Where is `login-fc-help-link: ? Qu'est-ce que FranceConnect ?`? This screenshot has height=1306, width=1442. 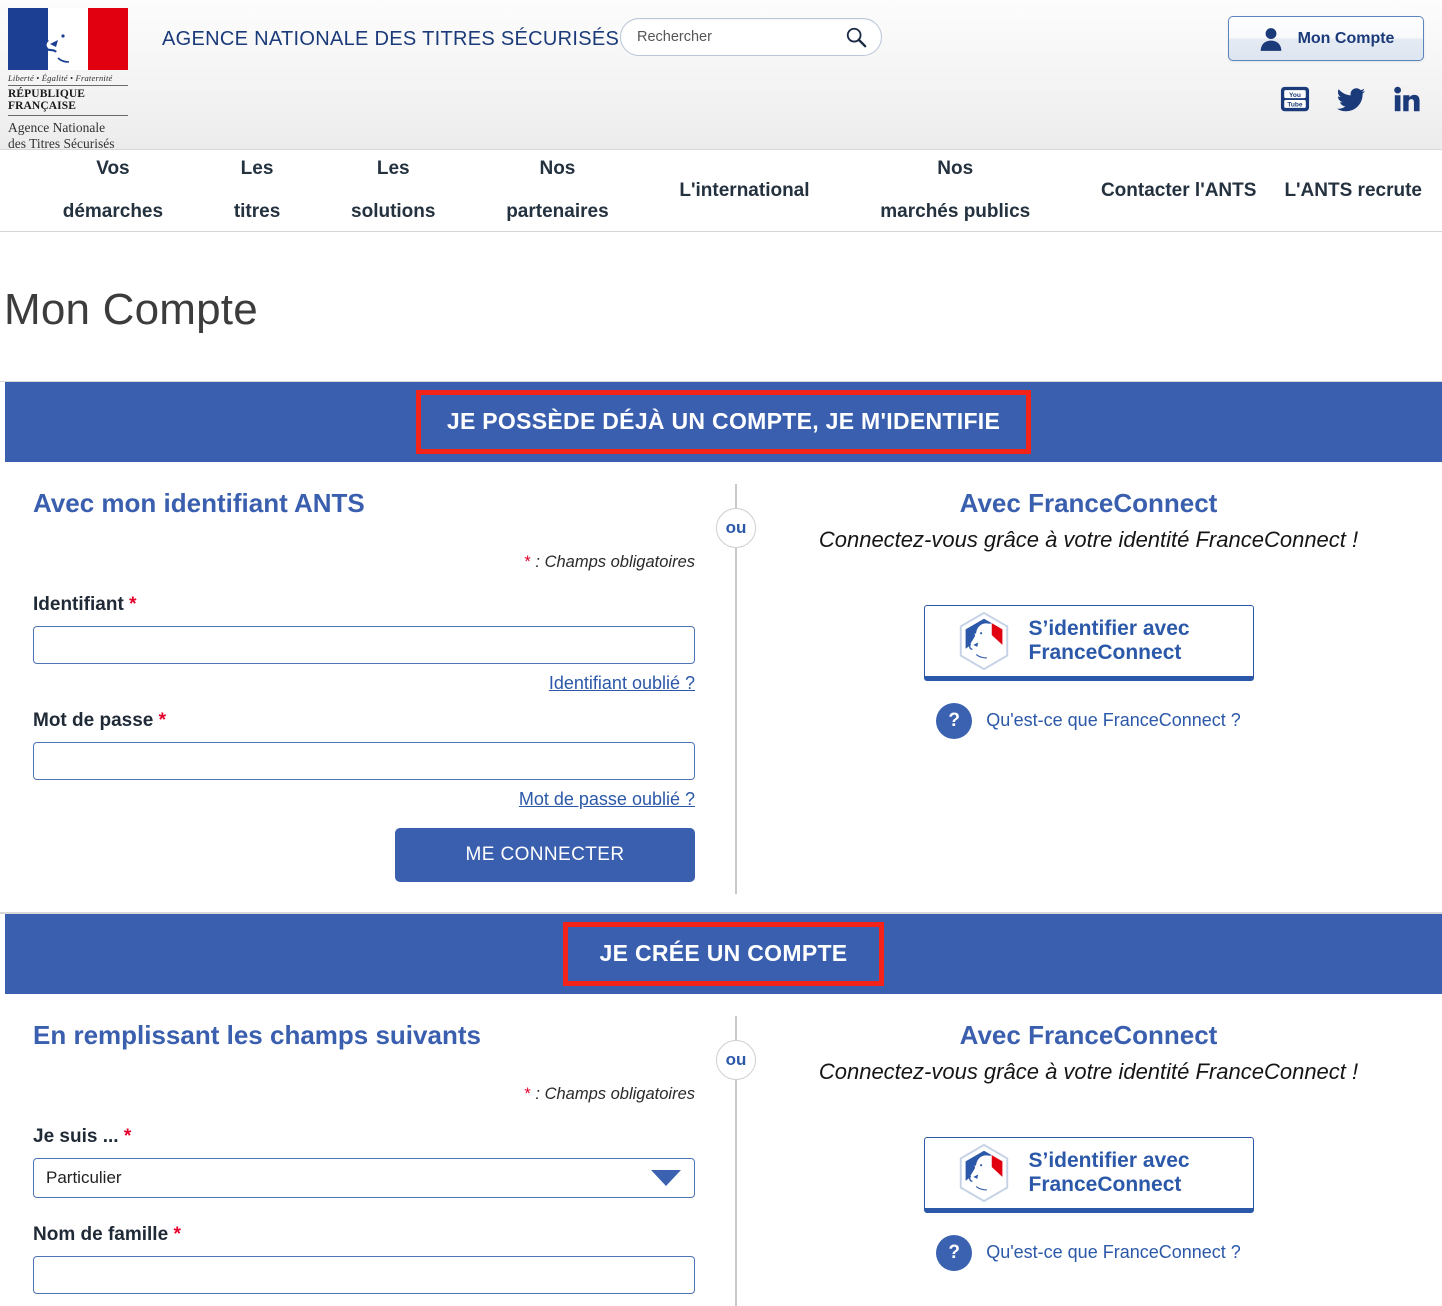 login-fc-help-link: ? Qu'est-ce que FranceConnect ? is located at coordinates (1088, 720).